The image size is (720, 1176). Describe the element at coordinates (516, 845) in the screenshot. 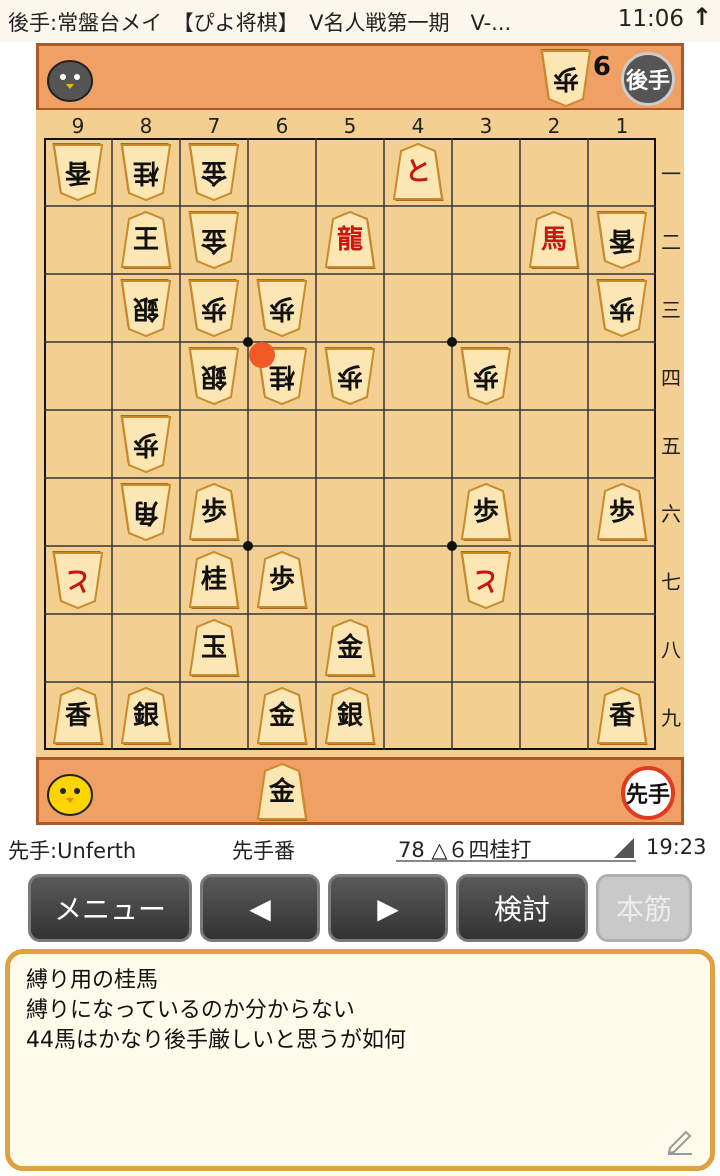

I see `move-selector: 78 △６四桂打` at that location.